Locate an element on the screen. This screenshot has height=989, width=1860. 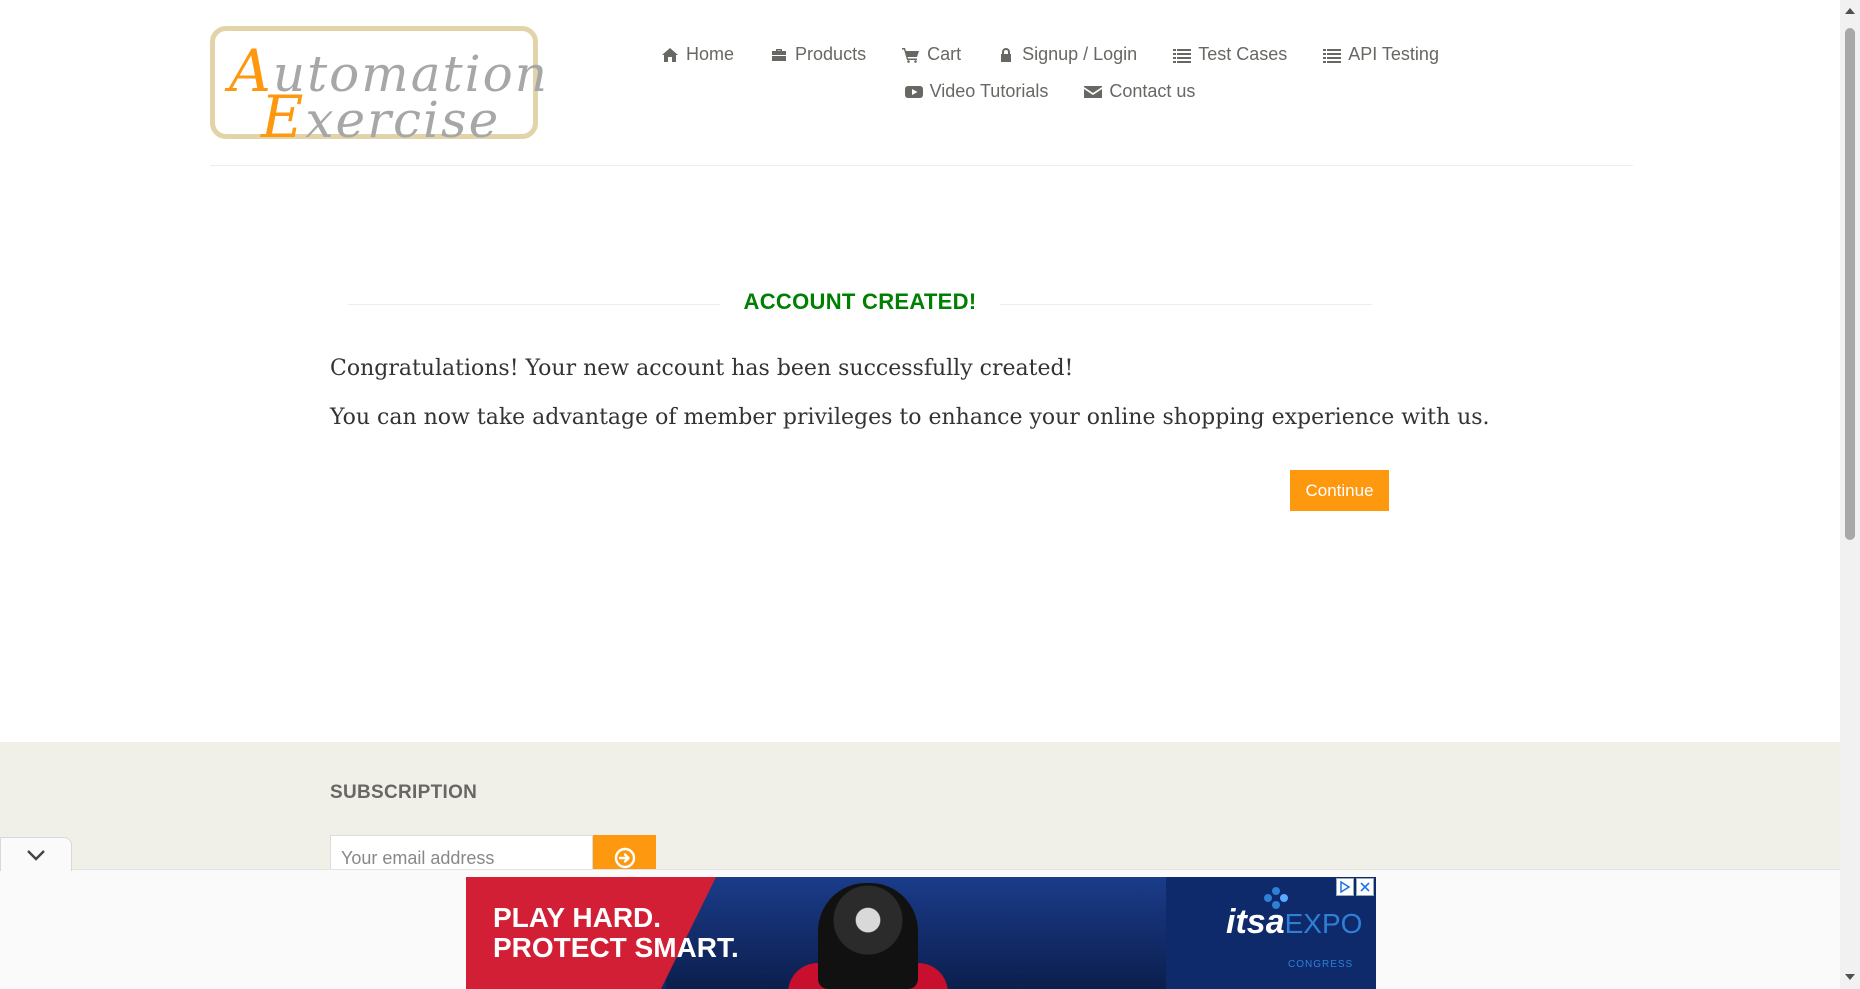
ad-controls is located at coordinates (1355, 887).